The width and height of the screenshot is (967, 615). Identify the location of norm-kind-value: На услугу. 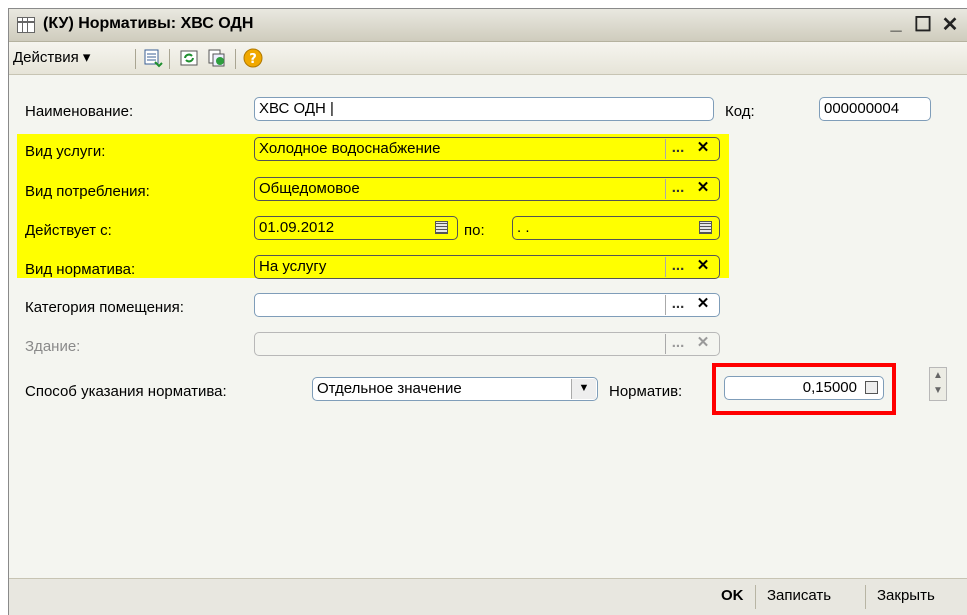
(293, 266).